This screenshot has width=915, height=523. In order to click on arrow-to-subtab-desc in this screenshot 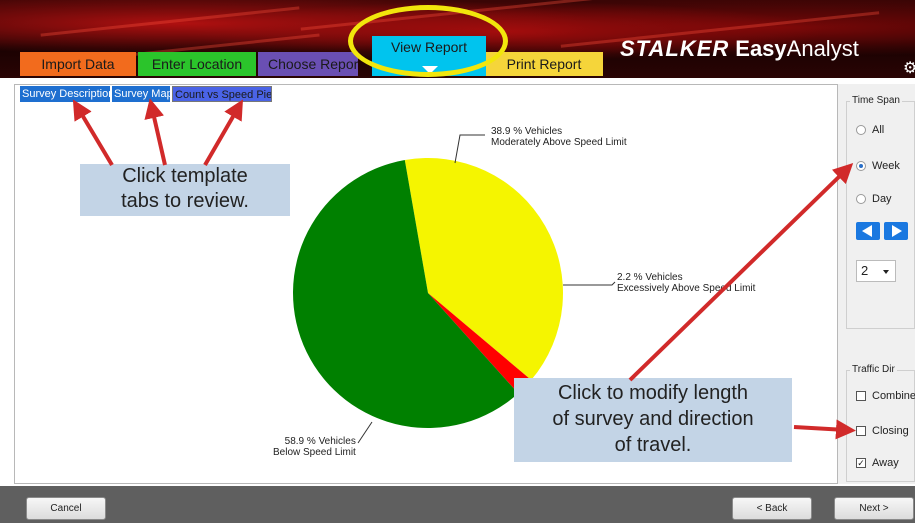, I will do `click(93, 133)`.